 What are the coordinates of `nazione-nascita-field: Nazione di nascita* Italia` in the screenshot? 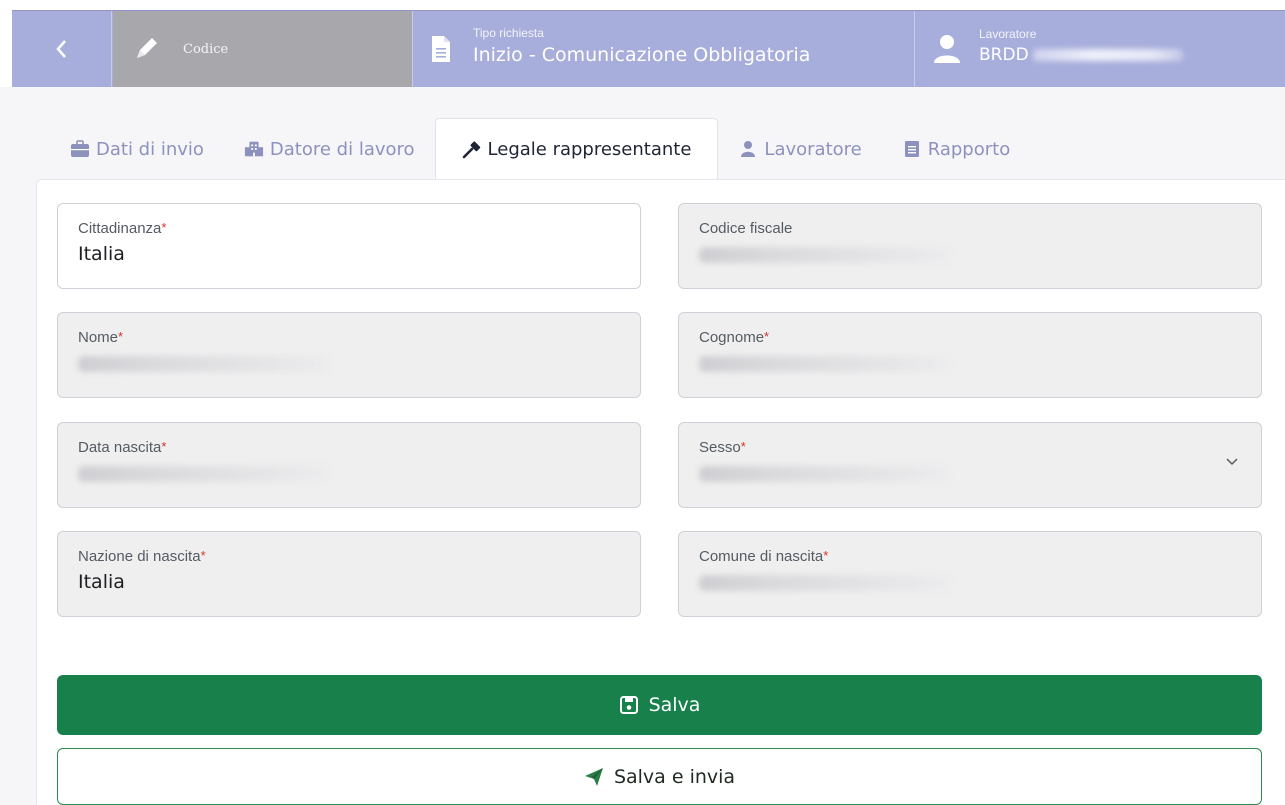 It's located at (349, 574).